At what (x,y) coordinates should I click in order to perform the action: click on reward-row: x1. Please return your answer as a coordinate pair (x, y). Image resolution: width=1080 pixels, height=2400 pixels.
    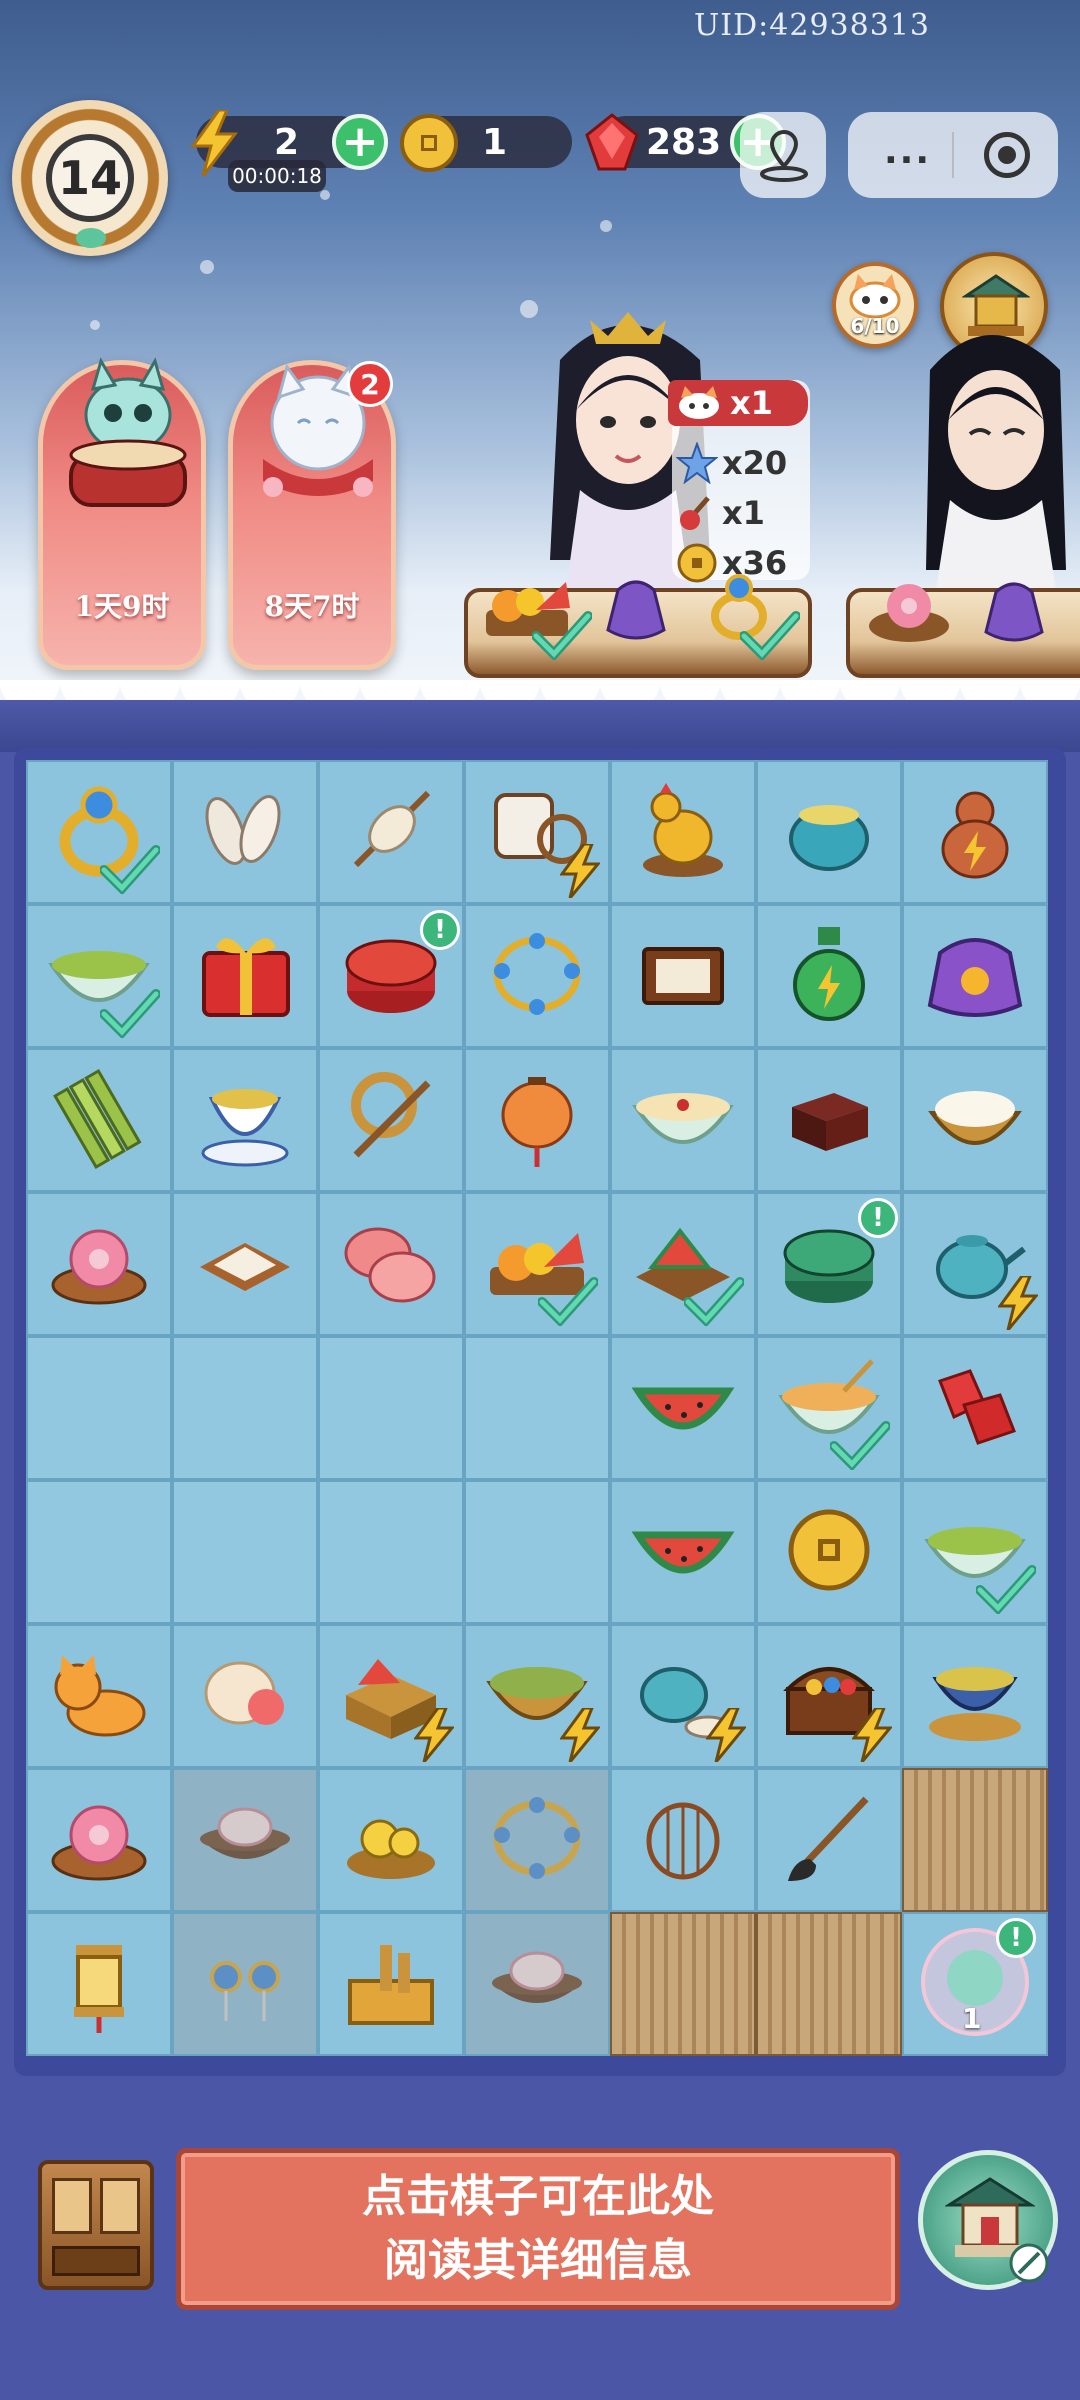
    Looking at the image, I should click on (718, 513).